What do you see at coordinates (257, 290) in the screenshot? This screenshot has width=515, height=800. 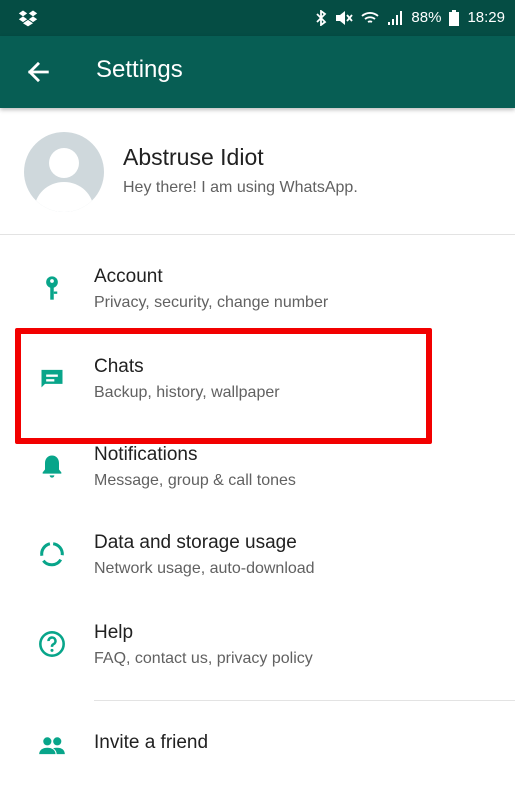 I see `settings-item-account: Account Privacy, security, change number` at bounding box center [257, 290].